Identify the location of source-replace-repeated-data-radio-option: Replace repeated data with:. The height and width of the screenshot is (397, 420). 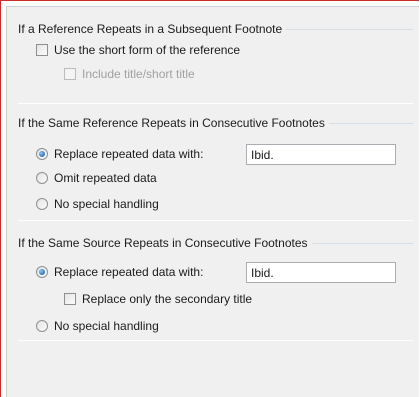
(119, 272).